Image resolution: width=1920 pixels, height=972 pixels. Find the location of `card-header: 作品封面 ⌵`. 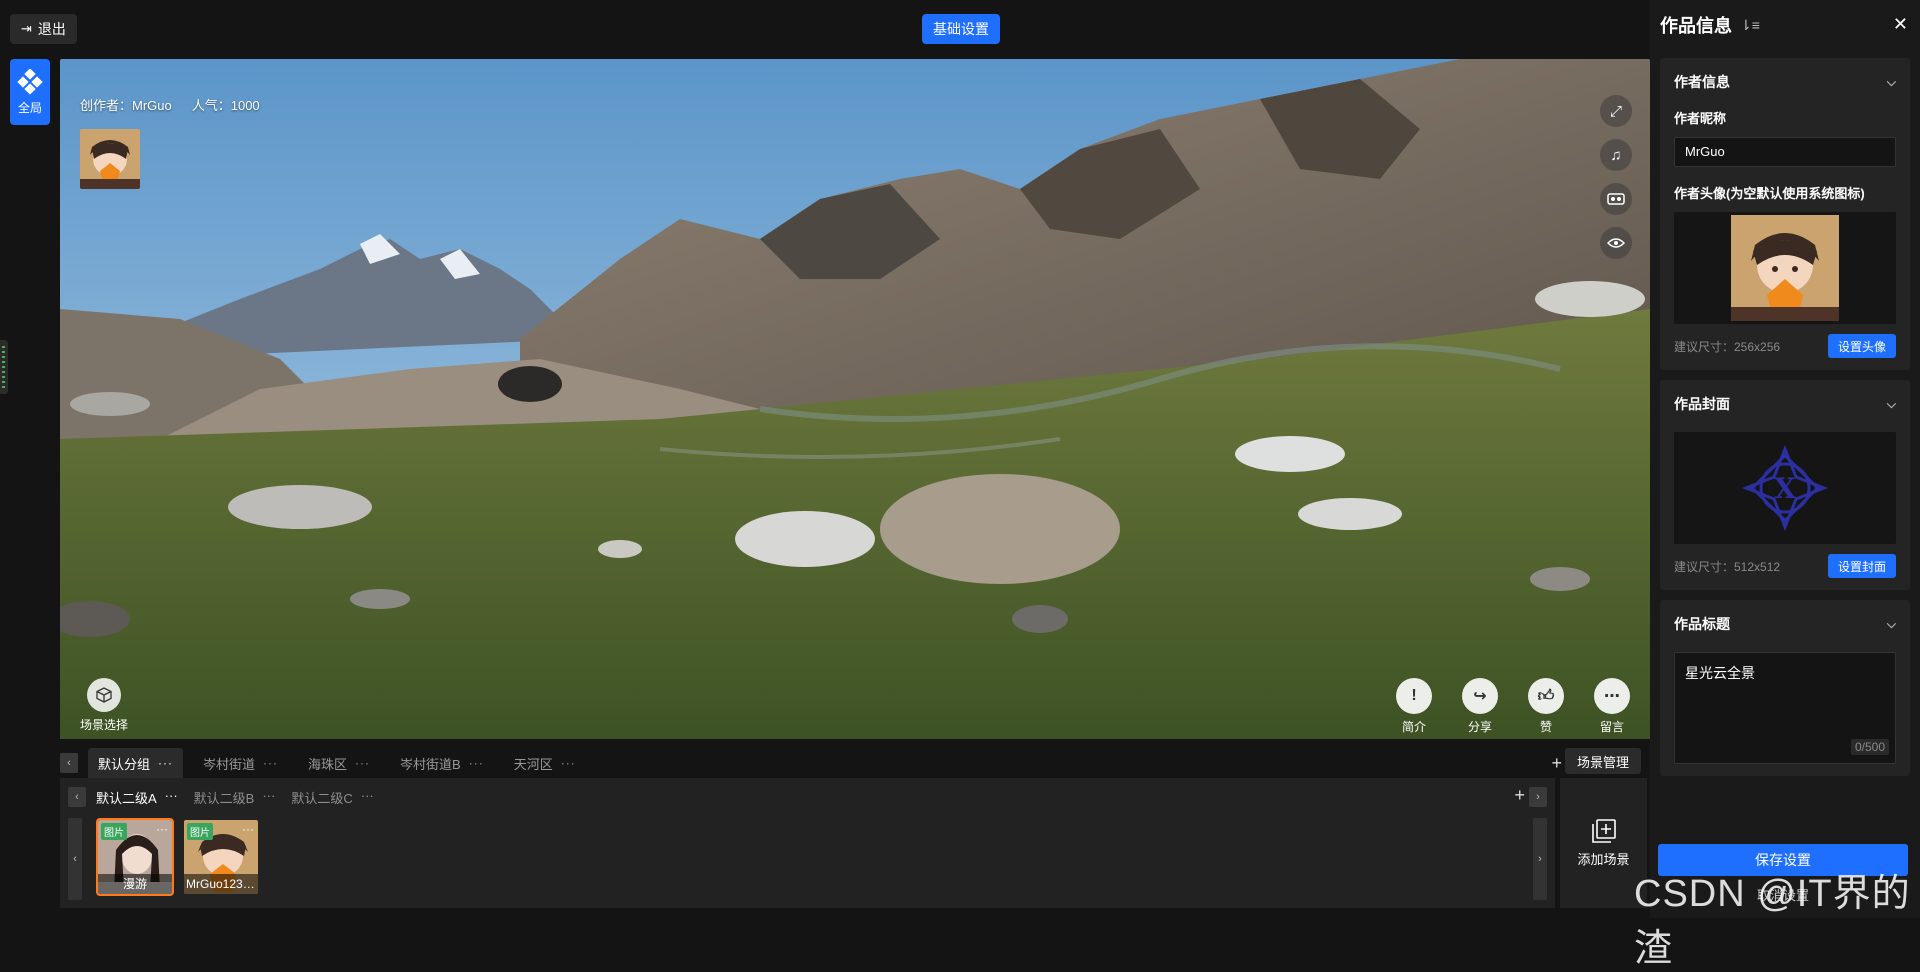

card-header: 作品封面 ⌵ is located at coordinates (1785, 404).